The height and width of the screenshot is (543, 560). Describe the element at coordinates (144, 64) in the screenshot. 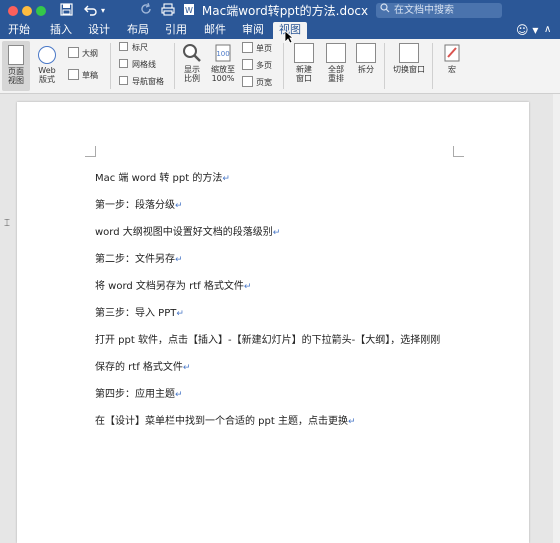

I see `gridlines-label: 网格线` at that location.